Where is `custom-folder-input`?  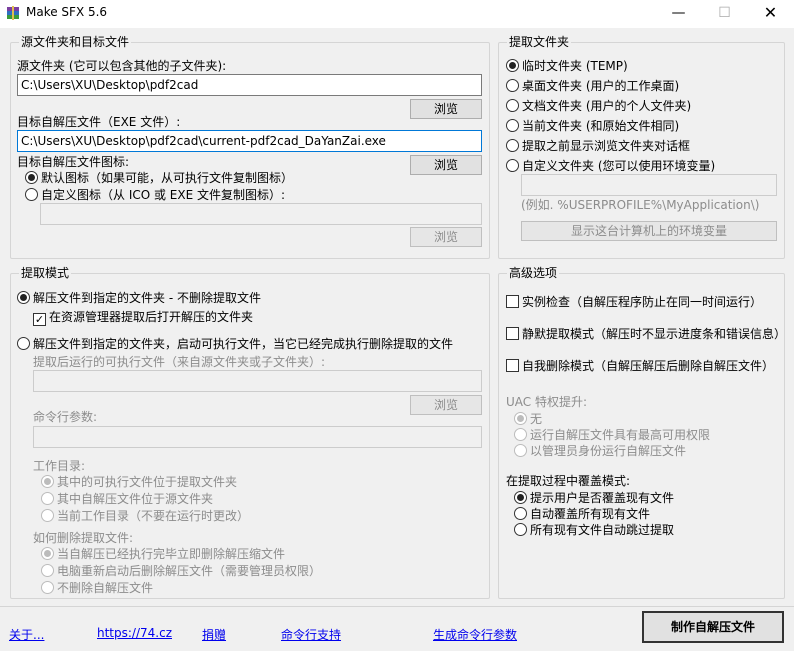 custom-folder-input is located at coordinates (649, 185).